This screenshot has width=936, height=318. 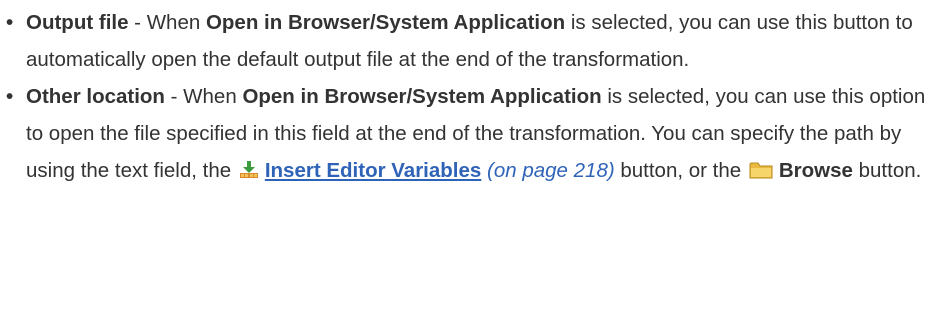 What do you see at coordinates (761, 173) in the screenshot?
I see `folder-icon` at bounding box center [761, 173].